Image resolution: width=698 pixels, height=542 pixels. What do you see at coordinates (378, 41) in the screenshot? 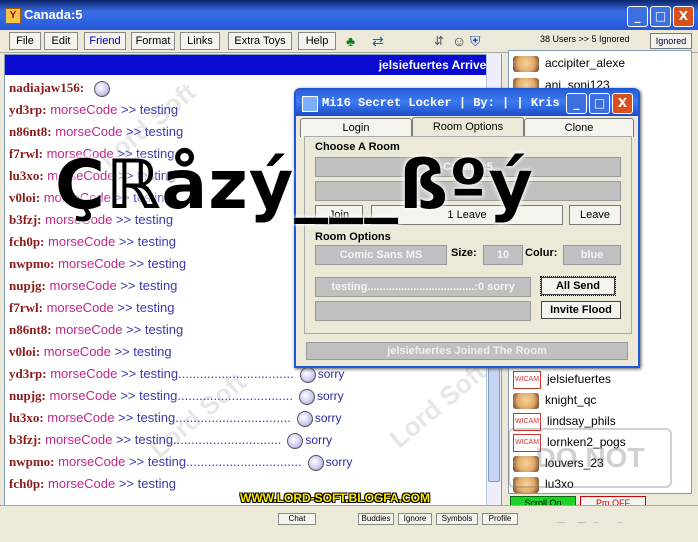
I see `network-icon: ⇄` at bounding box center [378, 41].